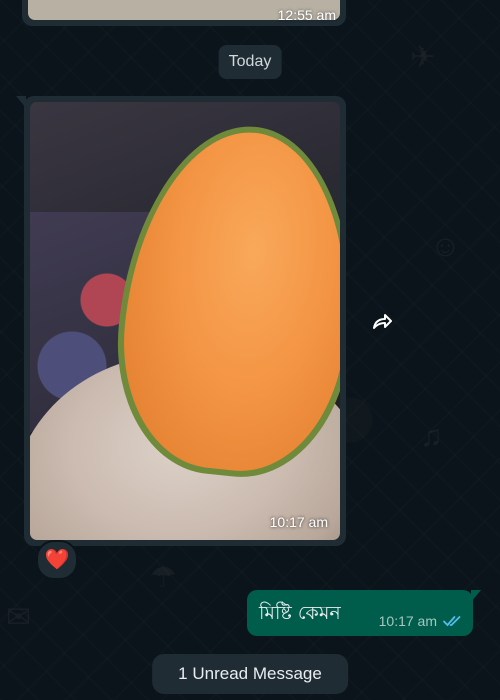 Image resolution: width=500 pixels, height=700 pixels. What do you see at coordinates (364, 613) in the screenshot?
I see `outgoing-message: মিষ্টি কেমন 10:17 am` at bounding box center [364, 613].